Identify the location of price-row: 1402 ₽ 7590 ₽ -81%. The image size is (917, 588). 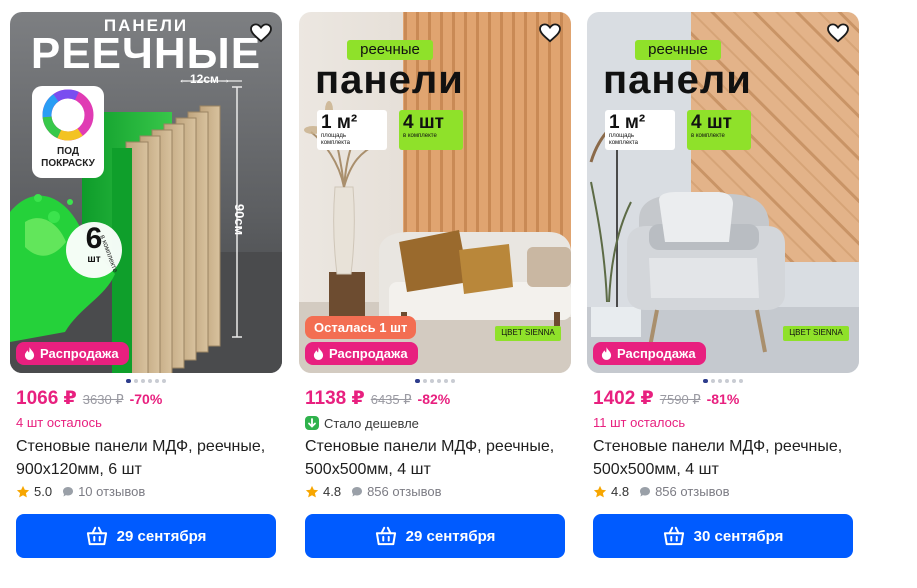
(726, 398).